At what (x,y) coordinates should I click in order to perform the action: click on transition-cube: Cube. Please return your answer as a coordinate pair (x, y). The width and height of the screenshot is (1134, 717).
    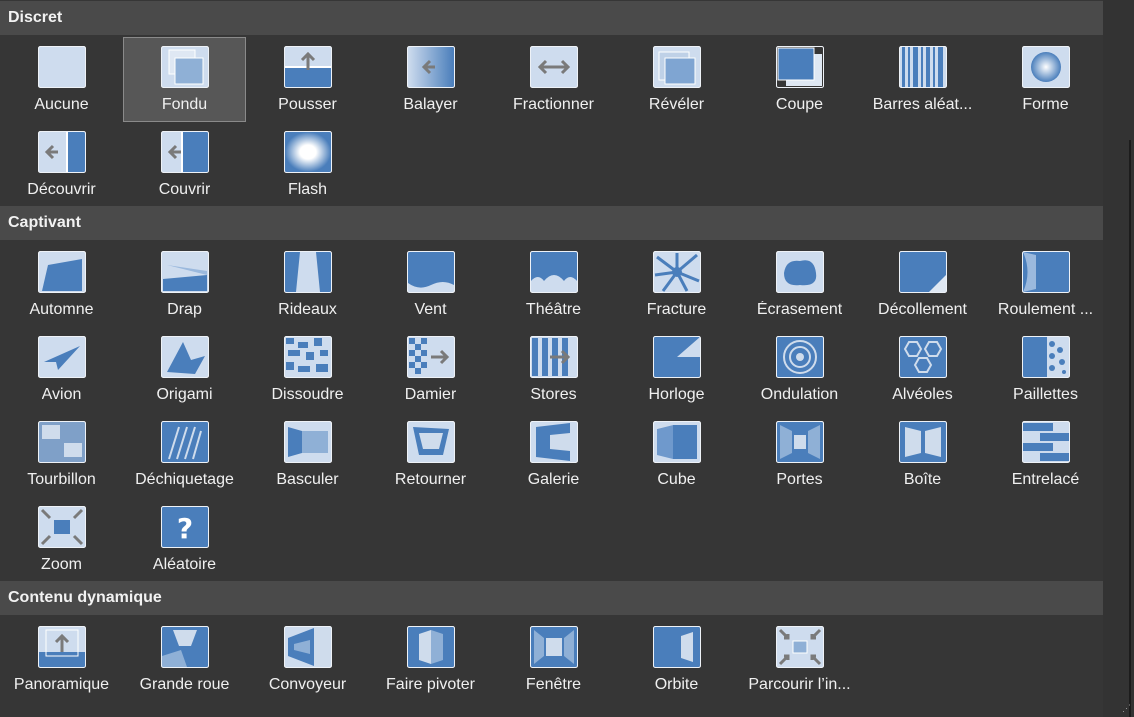
    Looking at the image, I should click on (676, 454).